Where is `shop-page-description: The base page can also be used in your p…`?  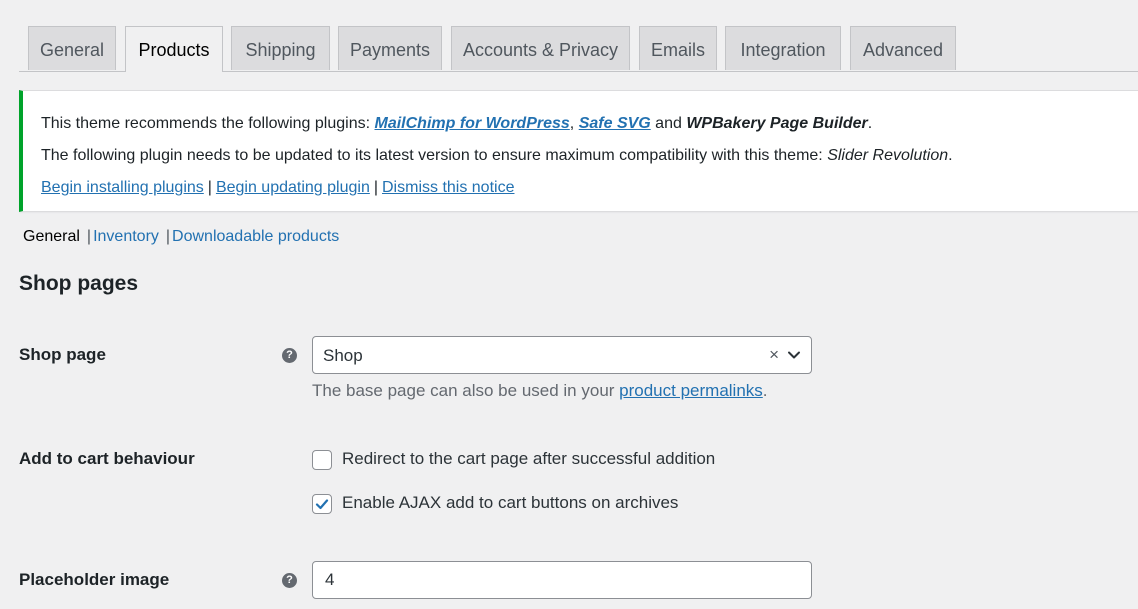 shop-page-description: The base page can also be used in your p… is located at coordinates (540, 391).